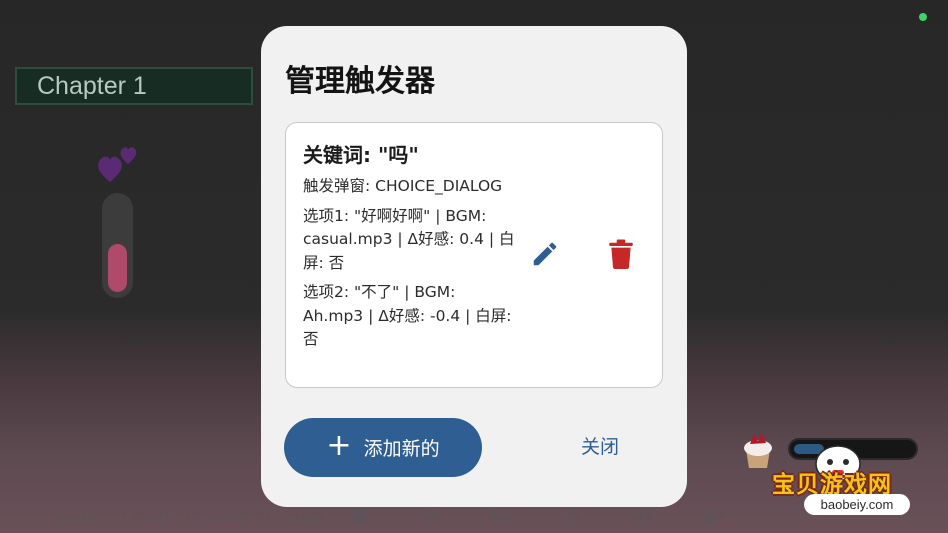 The image size is (948, 533). What do you see at coordinates (923, 17) in the screenshot?
I see `status-indicator-dot` at bounding box center [923, 17].